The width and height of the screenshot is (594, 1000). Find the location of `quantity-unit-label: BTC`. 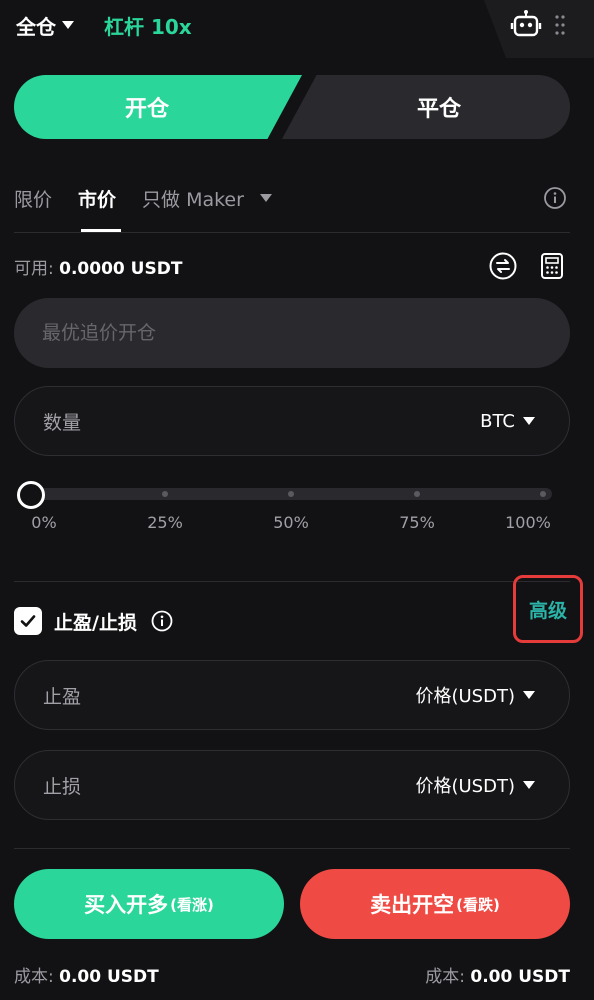

quantity-unit-label: BTC is located at coordinates (497, 421).